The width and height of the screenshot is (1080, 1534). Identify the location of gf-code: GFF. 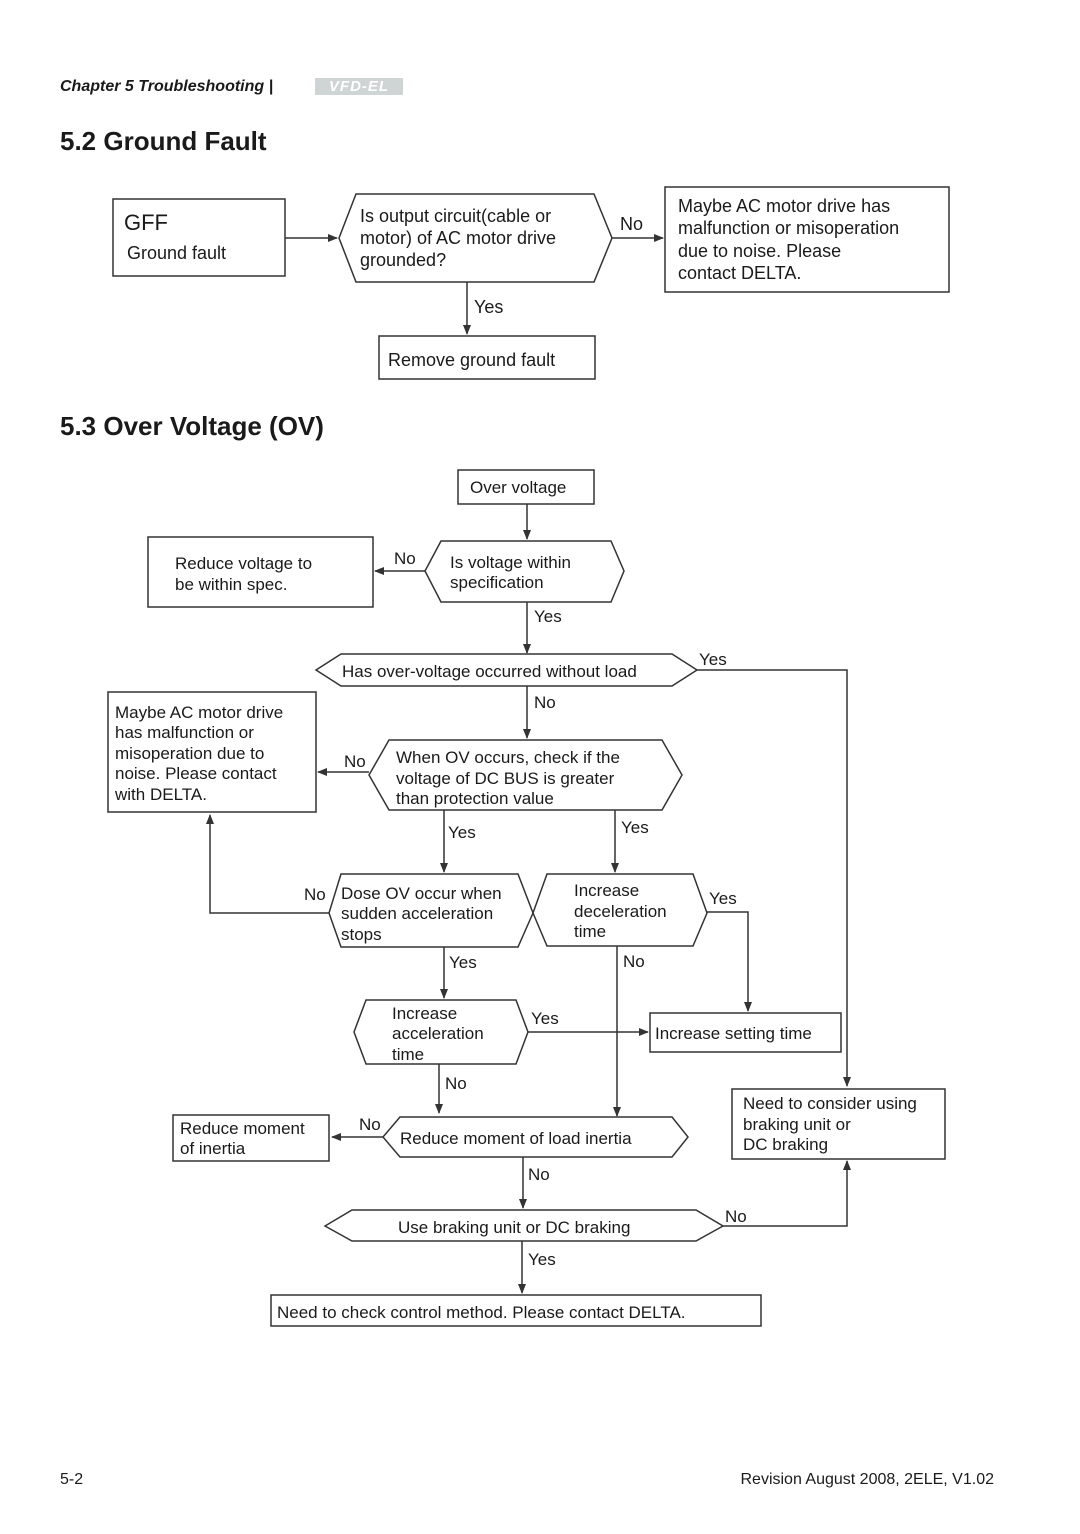
(146, 222).